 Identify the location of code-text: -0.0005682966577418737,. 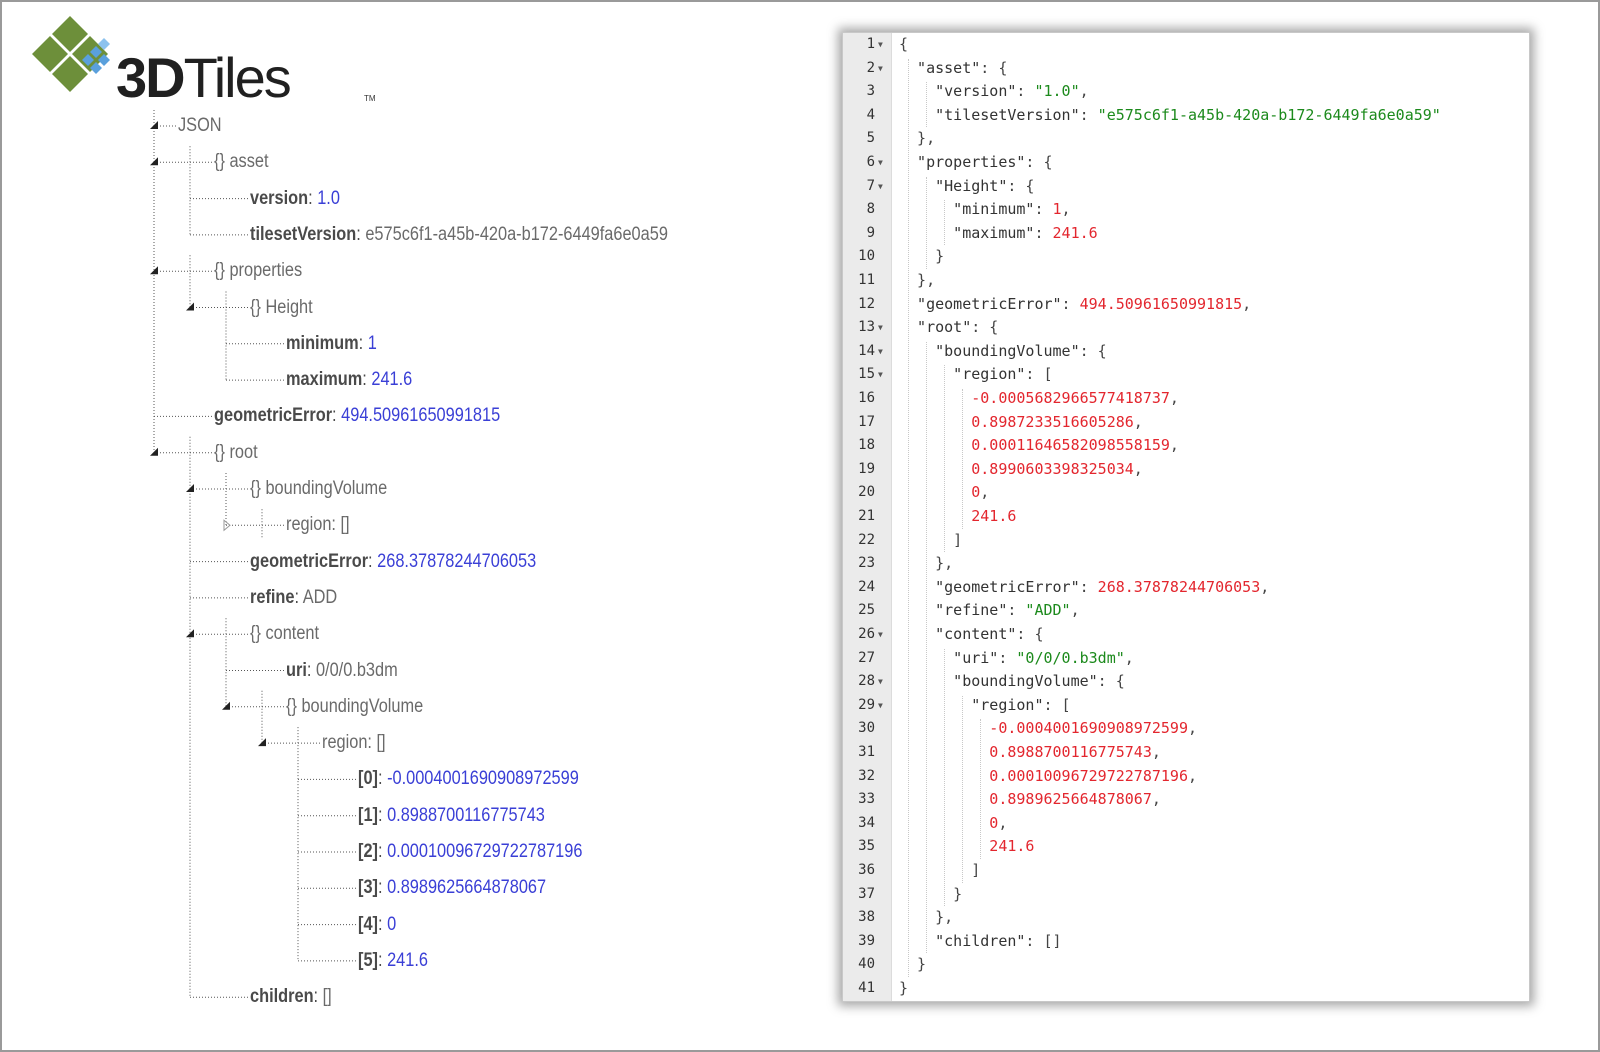
(1075, 399).